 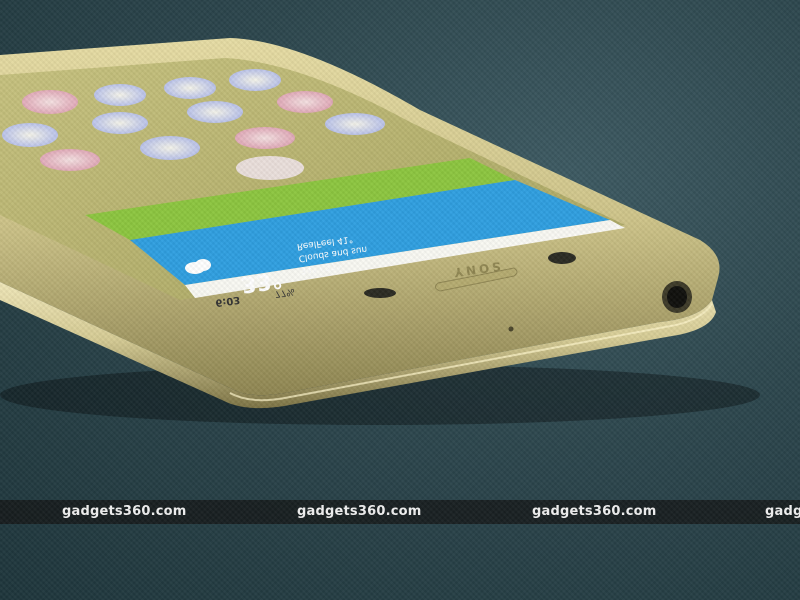 What do you see at coordinates (562, 258) in the screenshot?
I see `front-camera` at bounding box center [562, 258].